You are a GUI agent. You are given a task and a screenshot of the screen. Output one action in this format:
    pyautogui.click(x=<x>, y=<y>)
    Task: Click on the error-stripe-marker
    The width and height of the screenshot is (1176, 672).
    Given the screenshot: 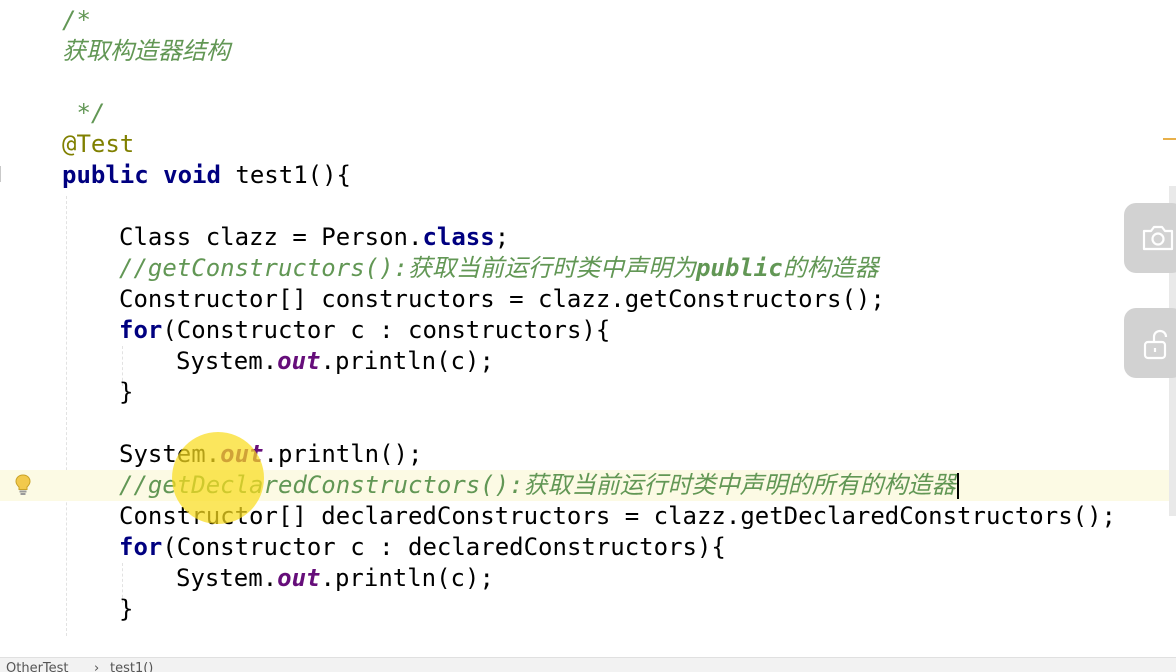 What is the action you would take?
    pyautogui.click(x=1169, y=139)
    